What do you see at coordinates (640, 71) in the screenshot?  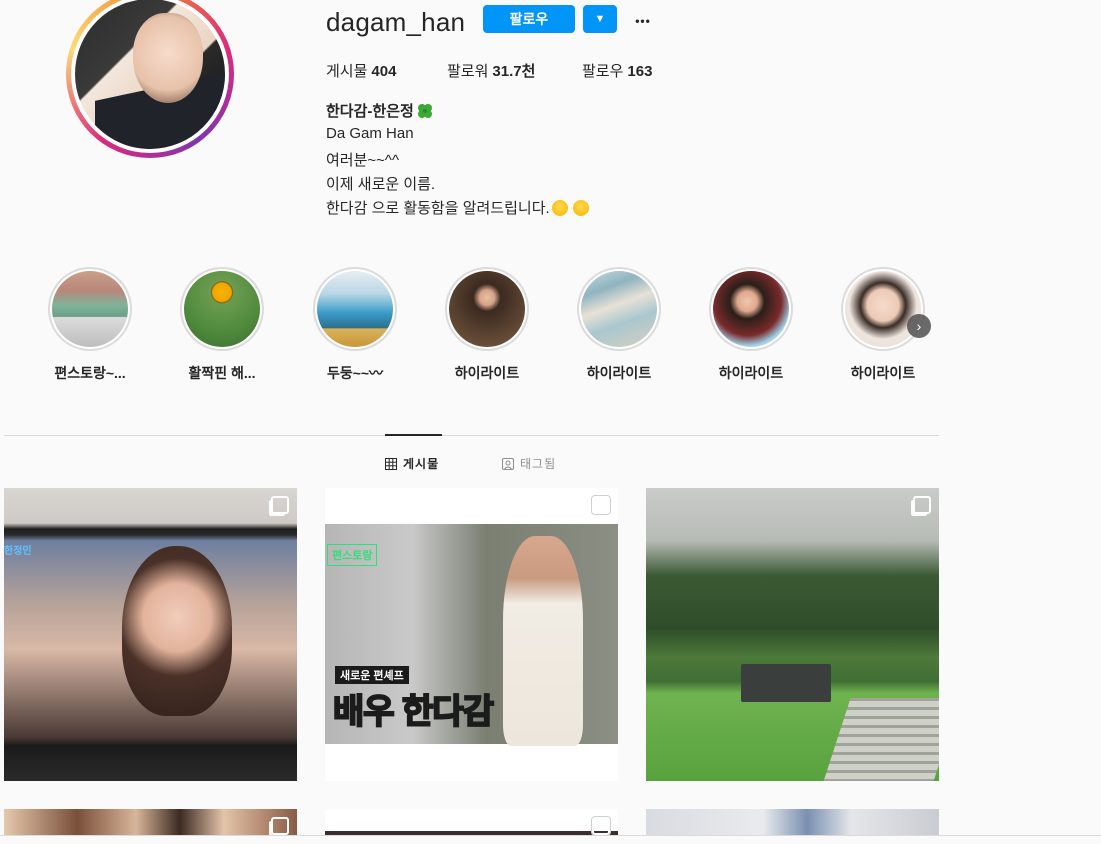 I see `stat-following-value: 163` at bounding box center [640, 71].